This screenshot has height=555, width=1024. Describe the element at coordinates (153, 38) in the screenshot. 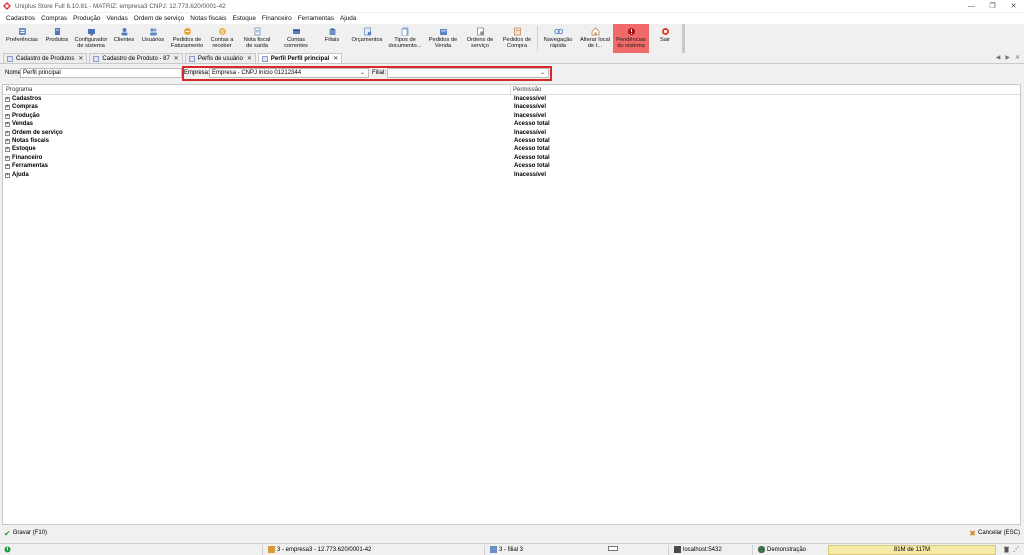

I see `toolbar-users-button: Usuários` at that location.